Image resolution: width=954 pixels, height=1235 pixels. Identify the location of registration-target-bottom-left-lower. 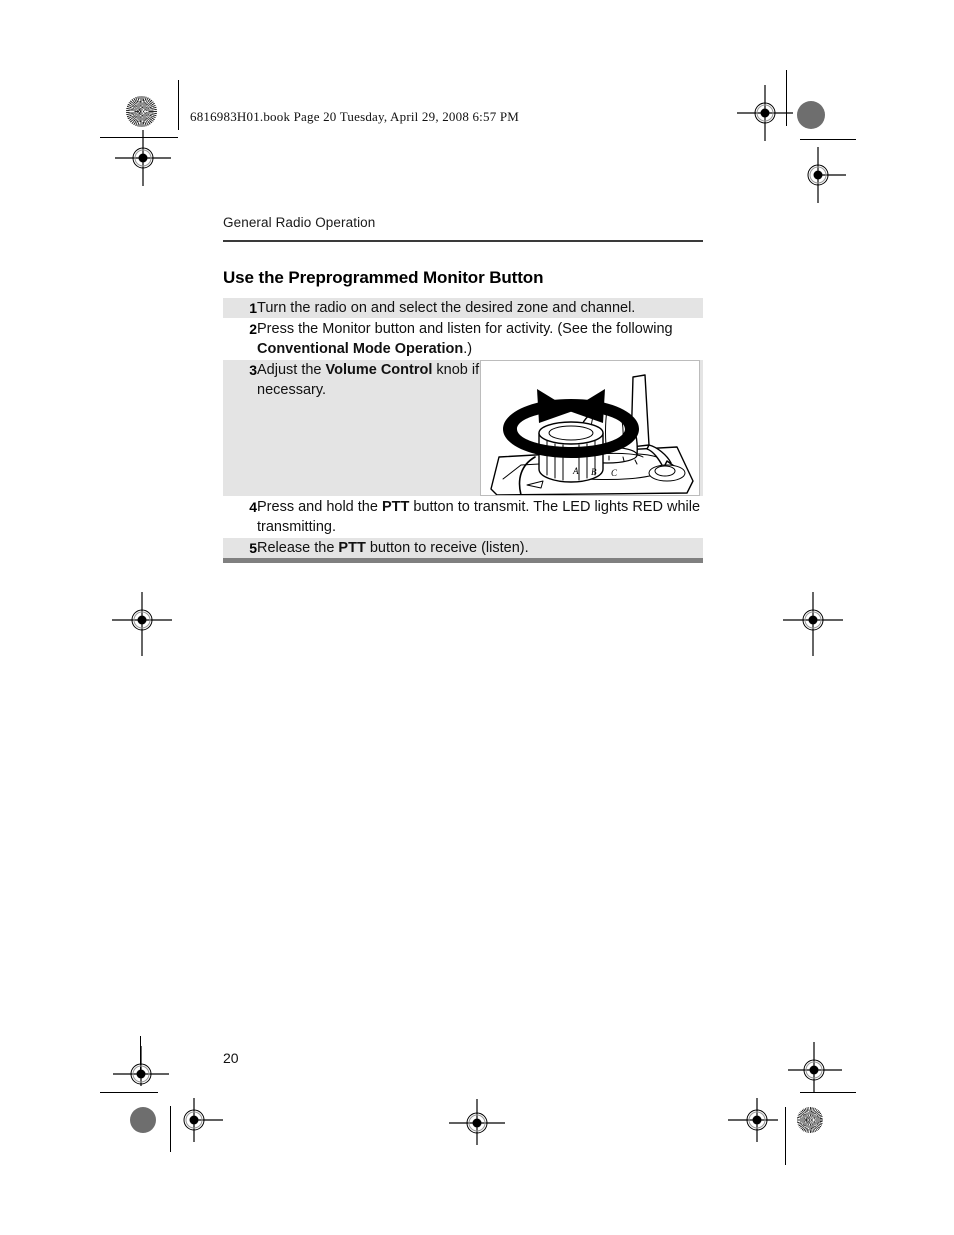
(203, 1120).